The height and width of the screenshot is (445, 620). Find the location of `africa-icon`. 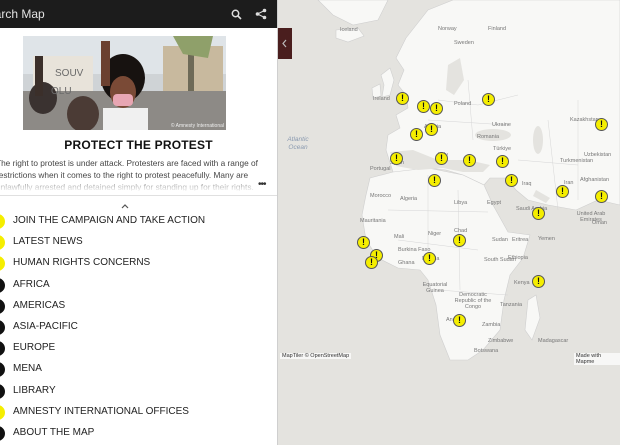

africa-icon is located at coordinates (2, 285).